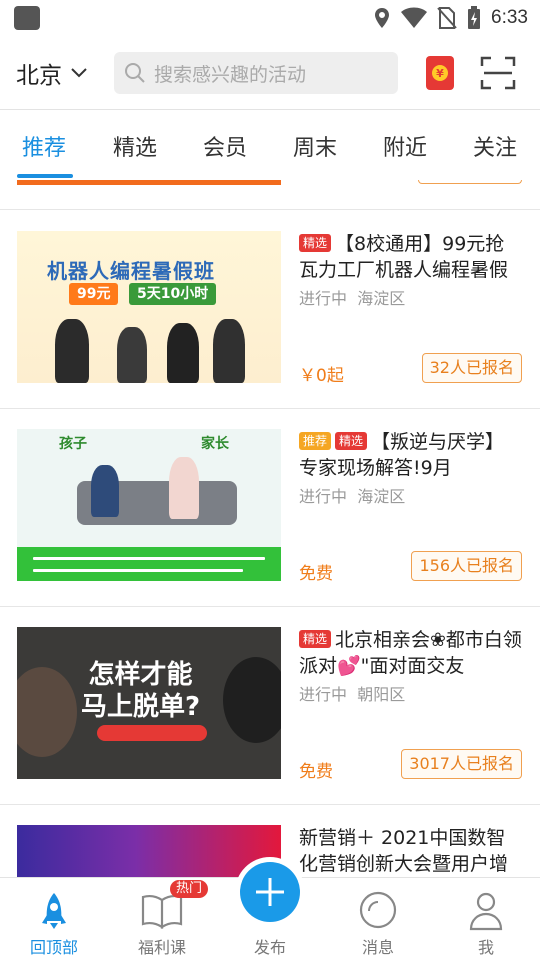 This screenshot has width=540, height=960. Describe the element at coordinates (378, 911) in the screenshot. I see `chat-bubble-icon` at that location.